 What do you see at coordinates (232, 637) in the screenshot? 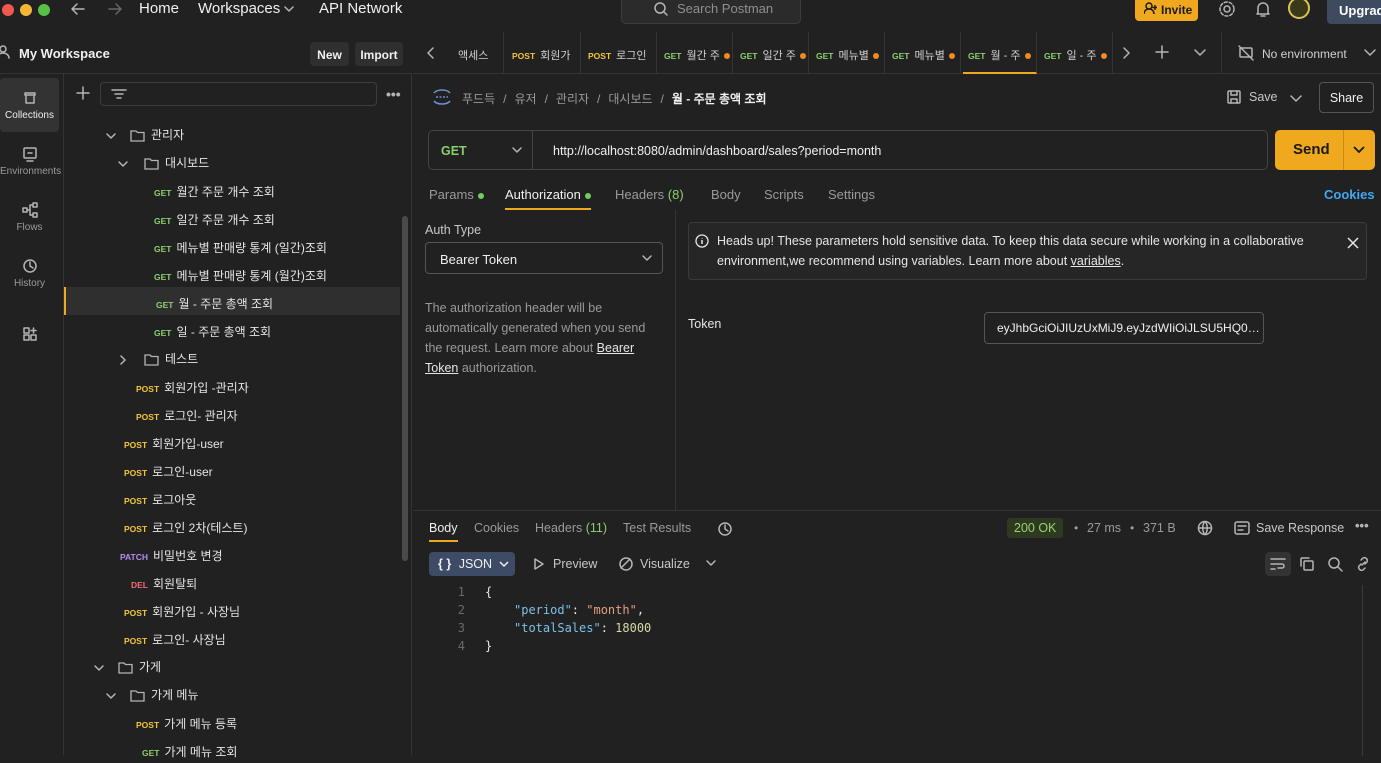
I see `tree-request-item: POST 로그인- 사장님` at bounding box center [232, 637].